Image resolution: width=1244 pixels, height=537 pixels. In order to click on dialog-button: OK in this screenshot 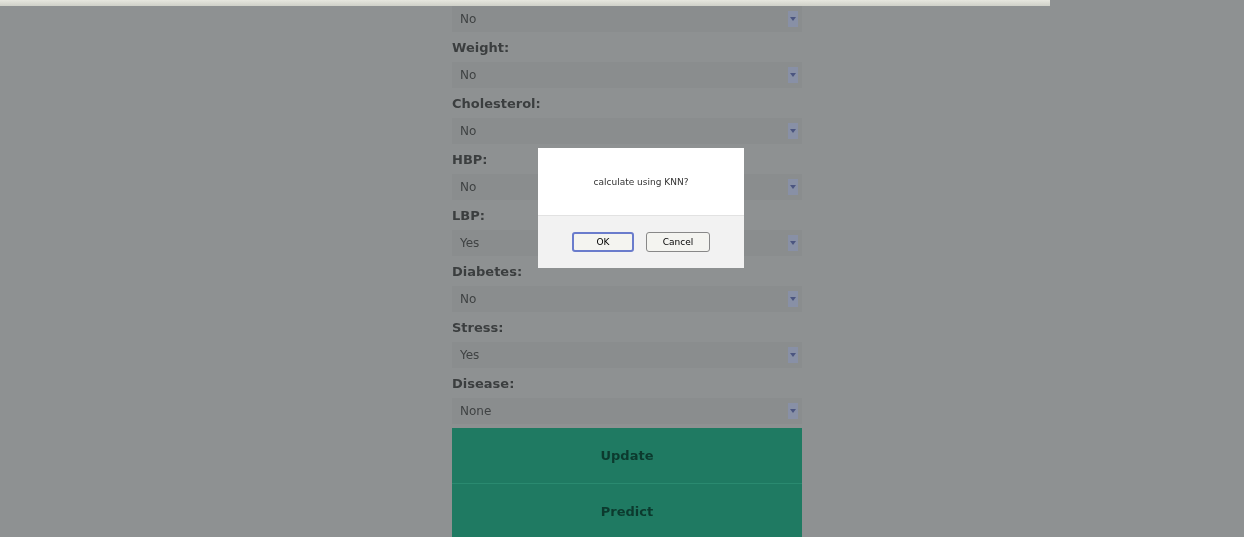, I will do `click(603, 242)`.